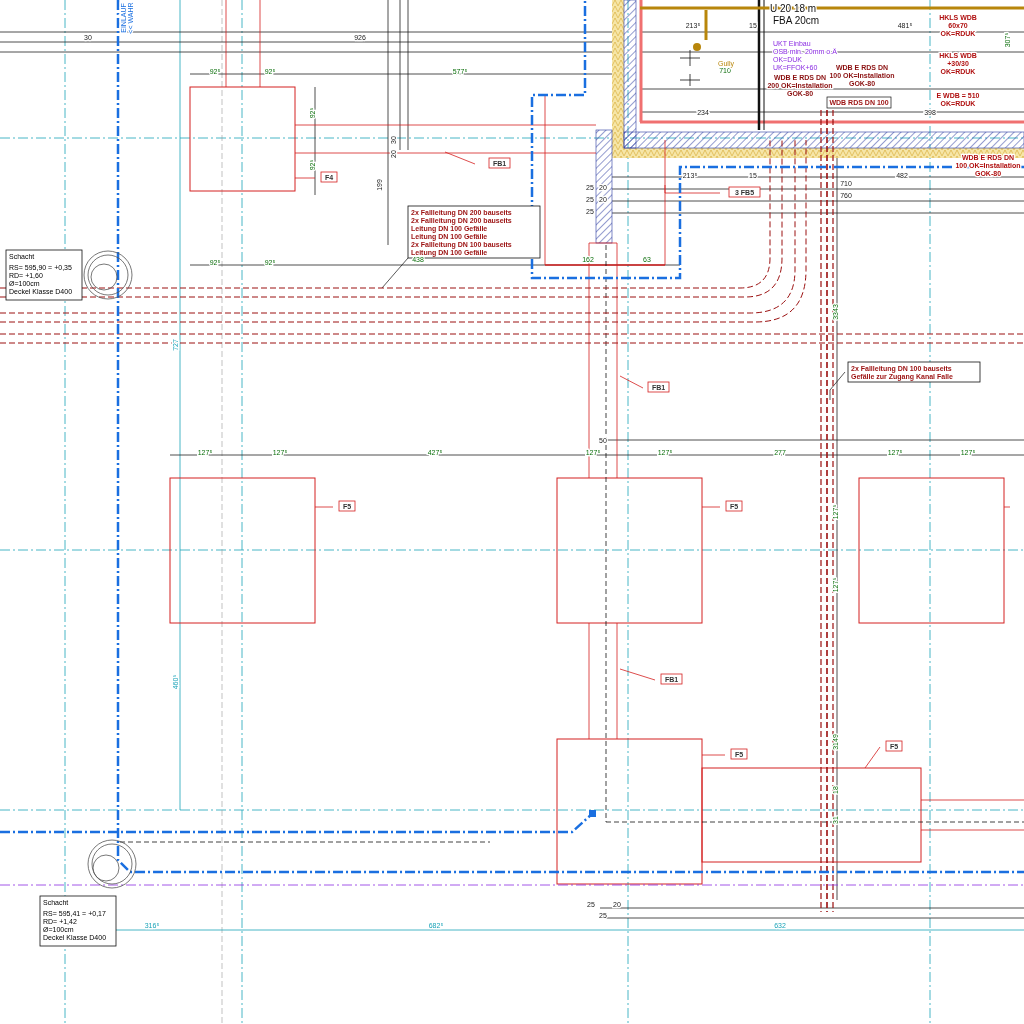 Image resolution: width=1024 pixels, height=1024 pixels. Describe the element at coordinates (796, 20) in the screenshot. I see `wall-label: FBA 20cm` at that location.